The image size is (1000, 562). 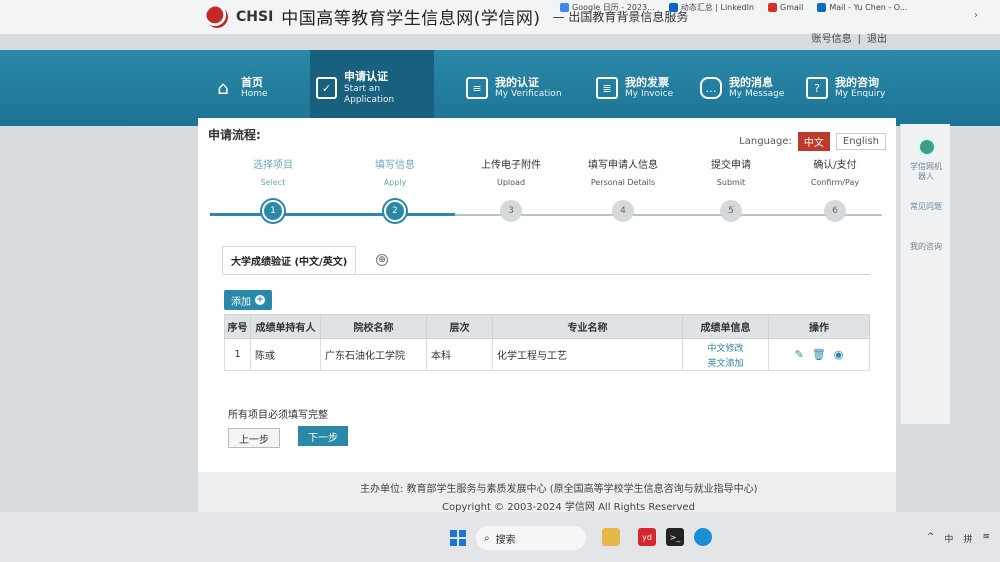 I want to click on step-number: 6, so click(x=835, y=211).